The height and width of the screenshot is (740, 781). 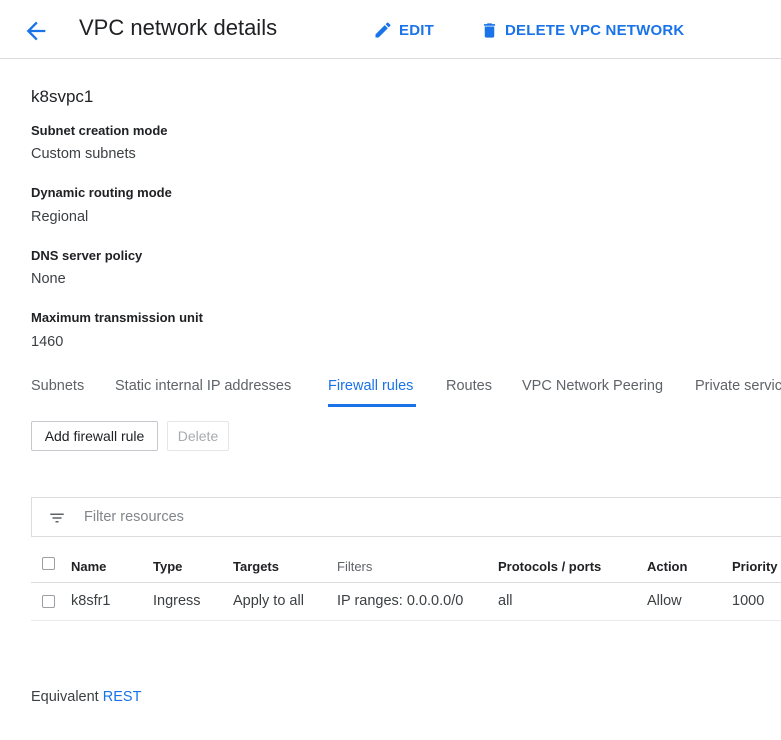 I want to click on column-header-action: Action, so click(x=667, y=566).